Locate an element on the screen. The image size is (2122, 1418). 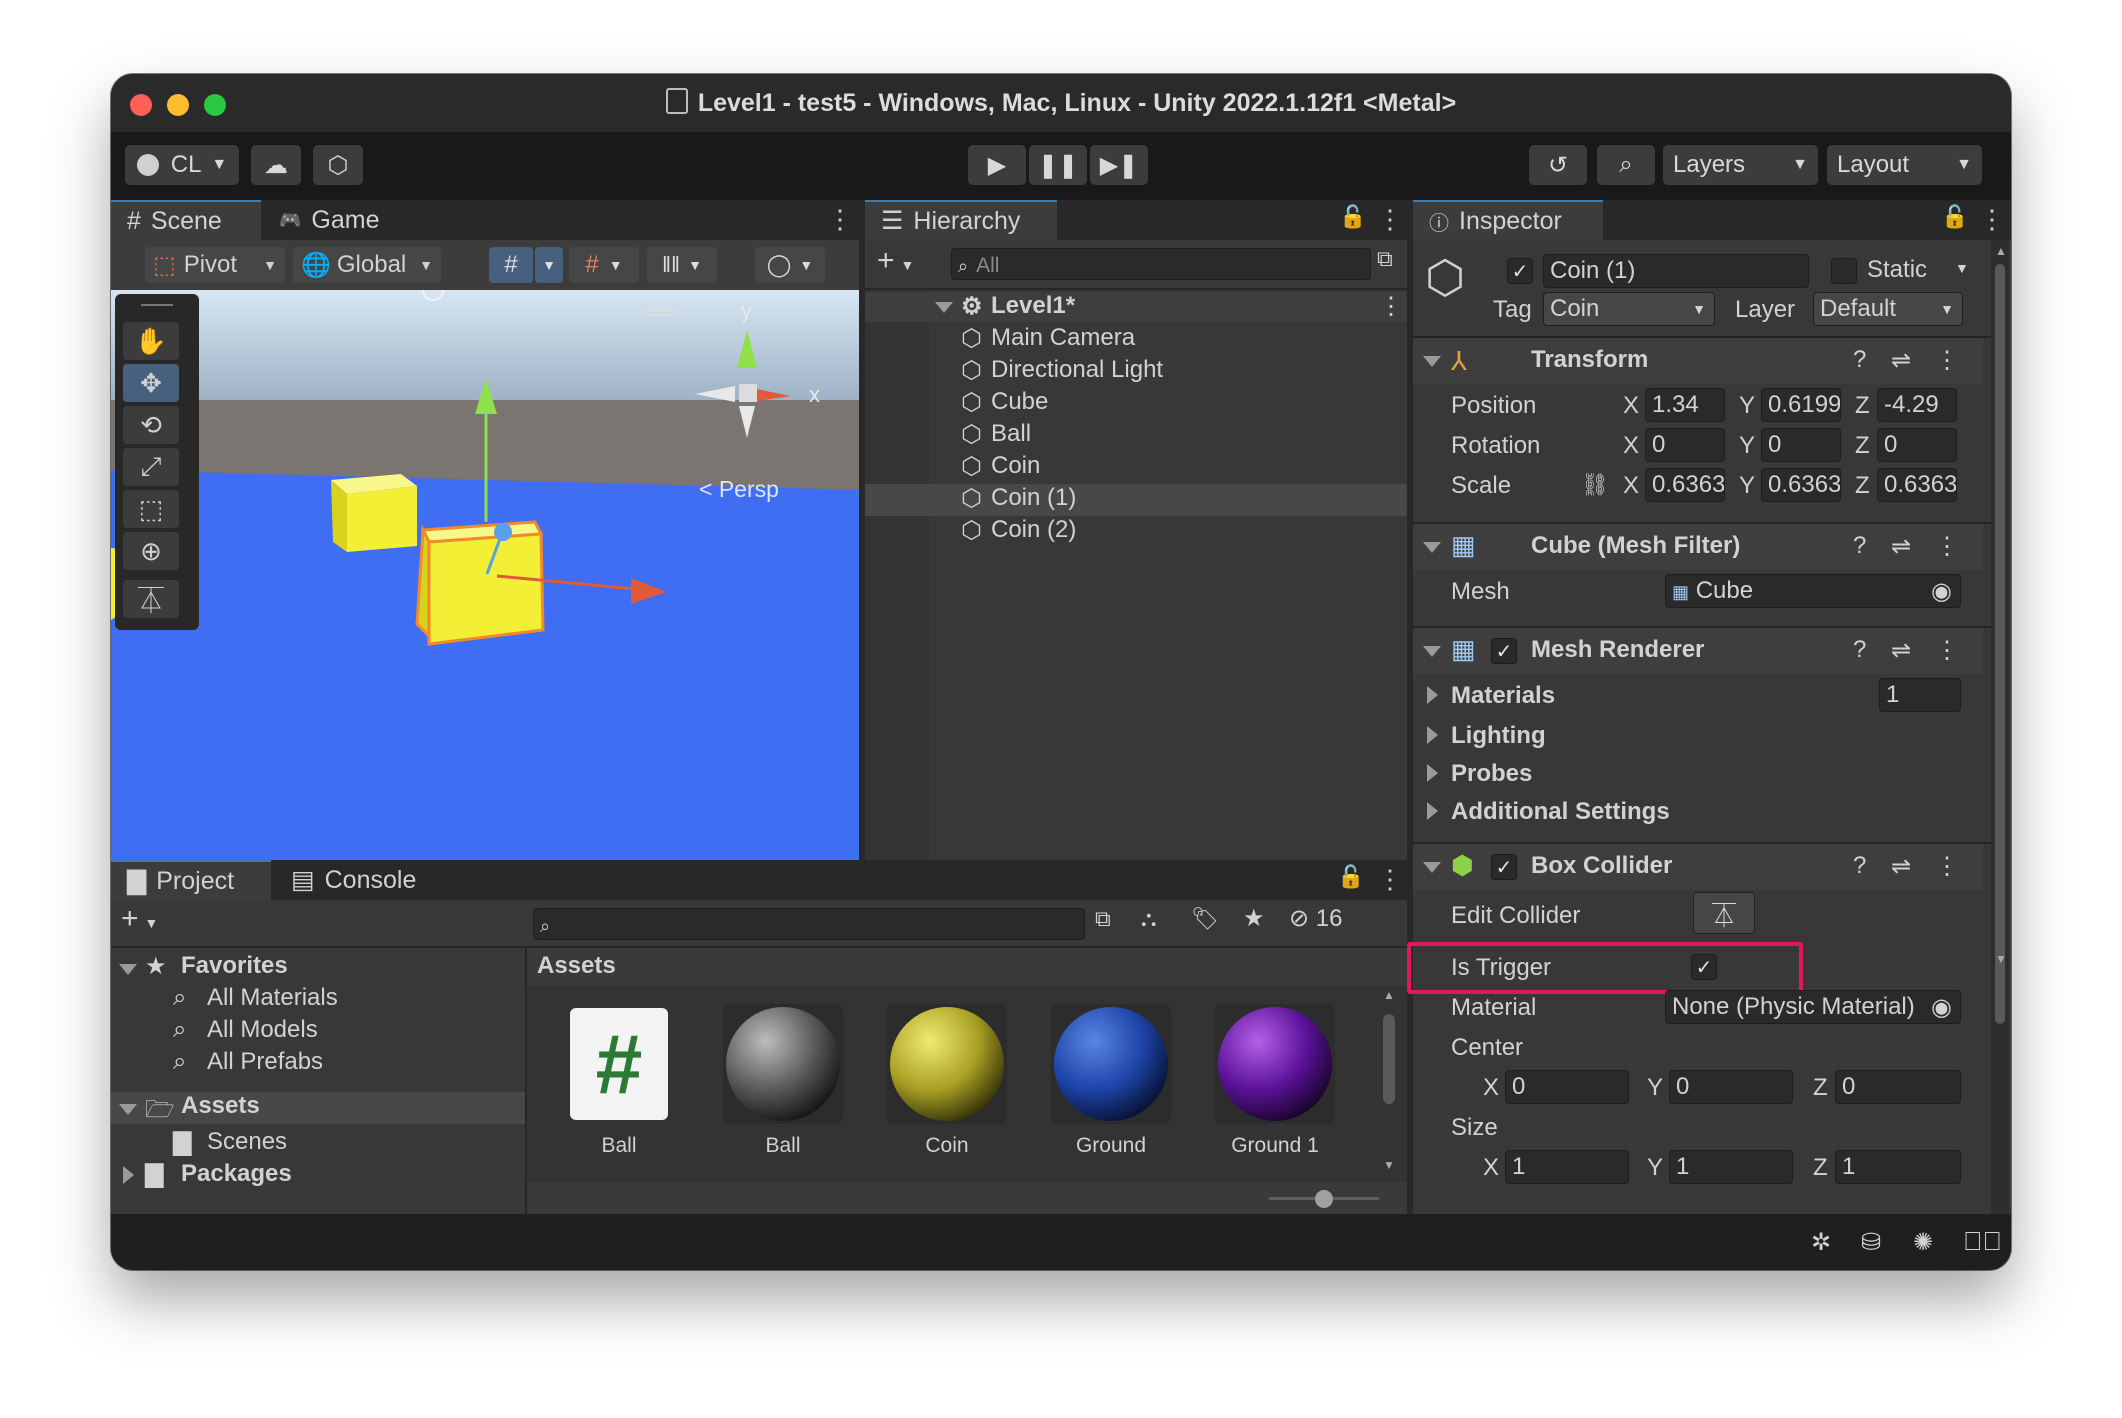
size-z-field: 1 is located at coordinates (1898, 1167).